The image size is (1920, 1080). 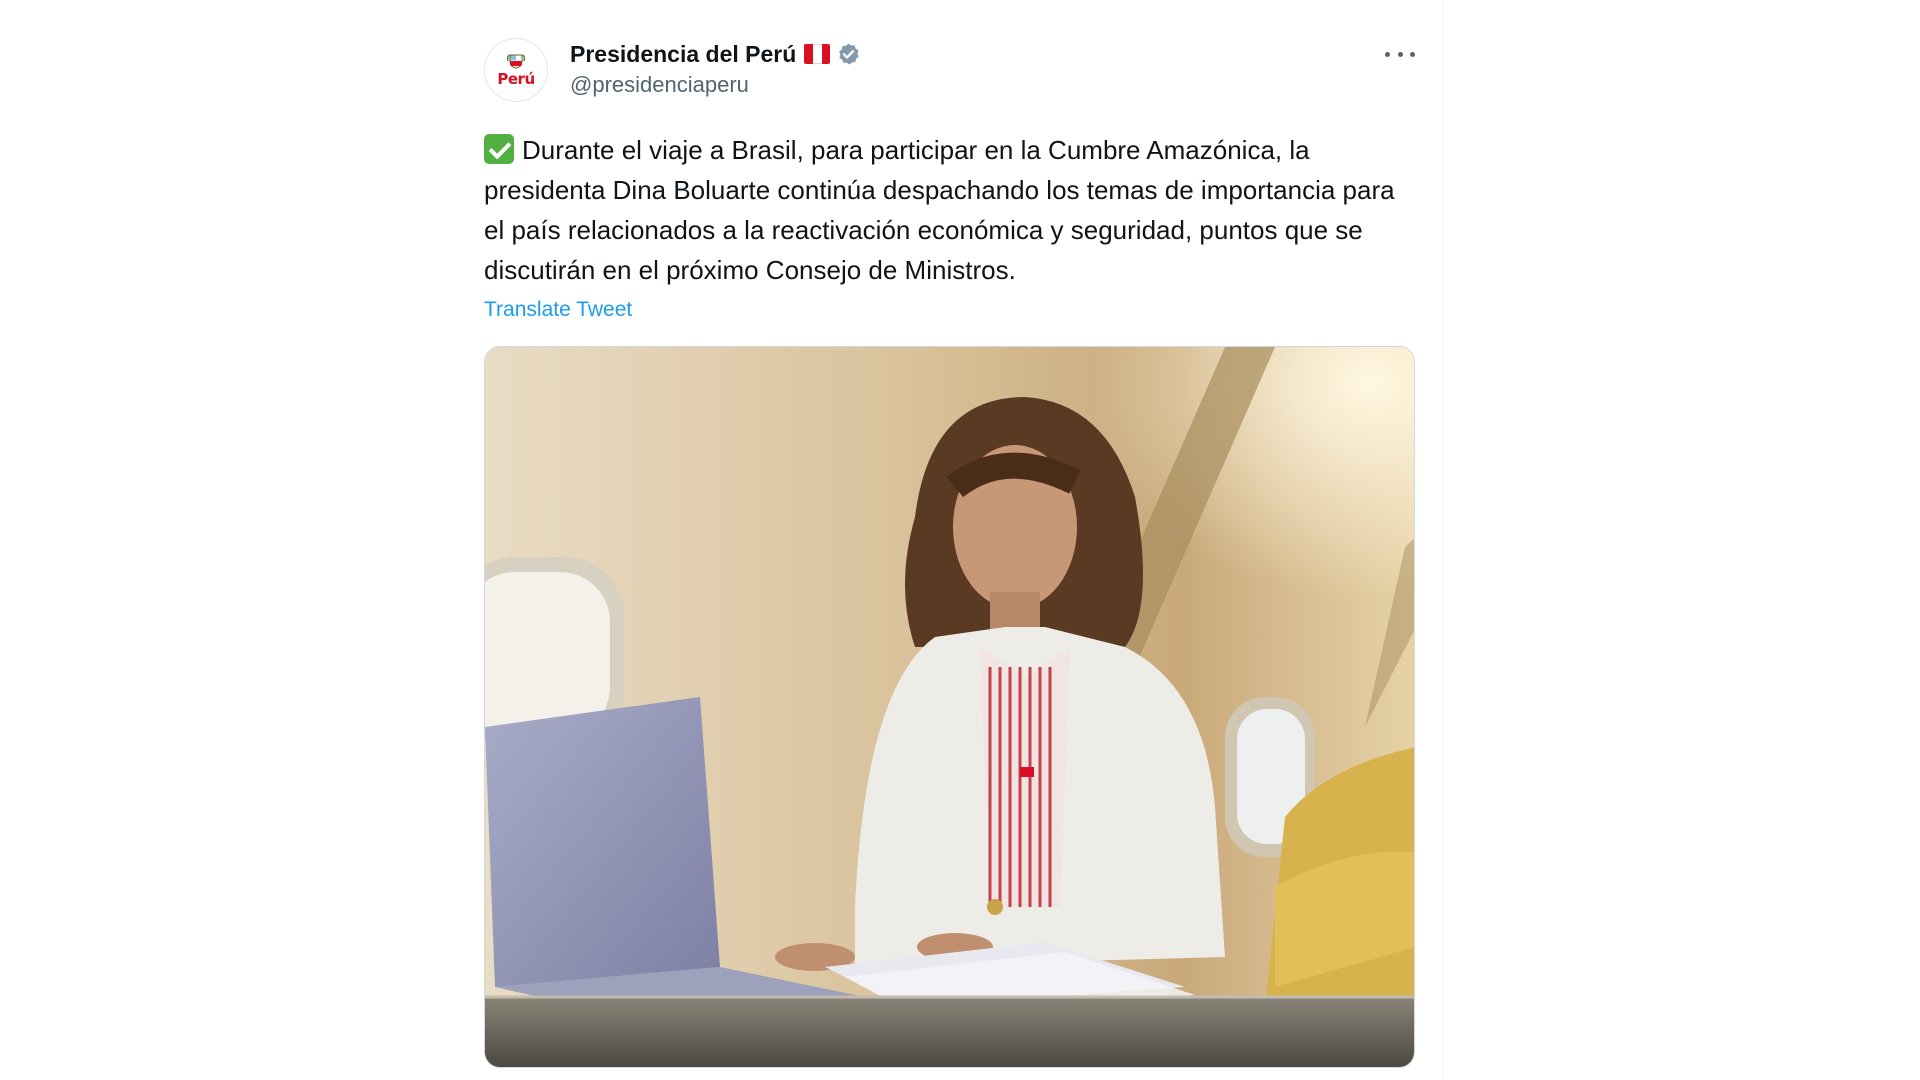 What do you see at coordinates (1443, 540) in the screenshot?
I see `timeline-column-divider` at bounding box center [1443, 540].